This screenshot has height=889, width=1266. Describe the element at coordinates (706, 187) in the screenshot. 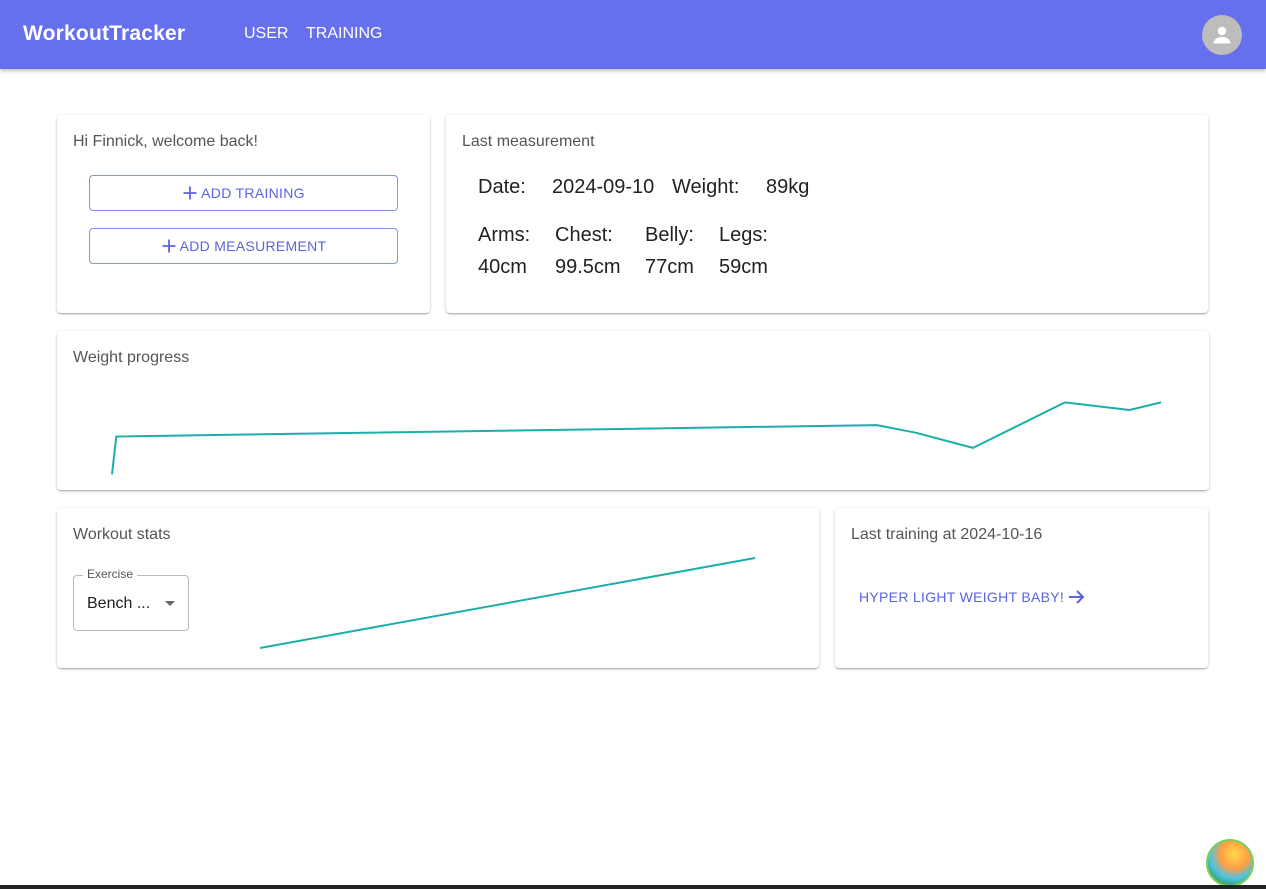

I see `weight-label: Weight:` at that location.